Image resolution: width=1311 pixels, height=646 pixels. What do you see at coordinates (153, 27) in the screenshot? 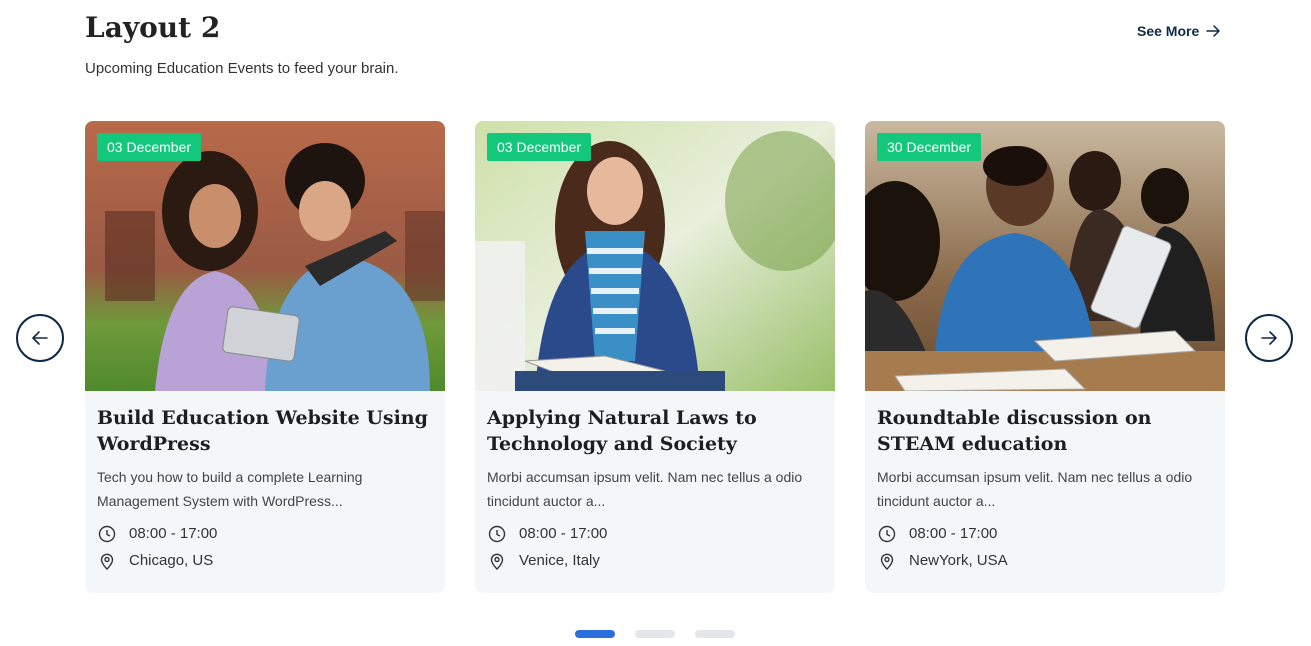
I see `section-title: Layout 2` at bounding box center [153, 27].